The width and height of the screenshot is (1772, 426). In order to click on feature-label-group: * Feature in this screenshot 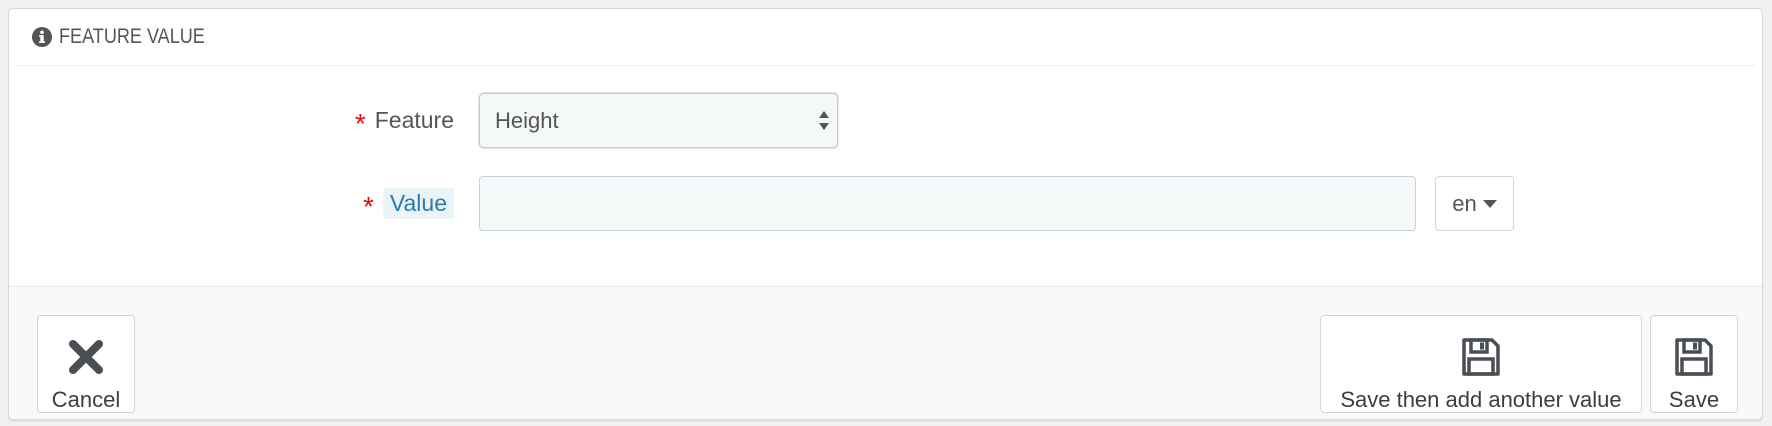, I will do `click(404, 123)`.